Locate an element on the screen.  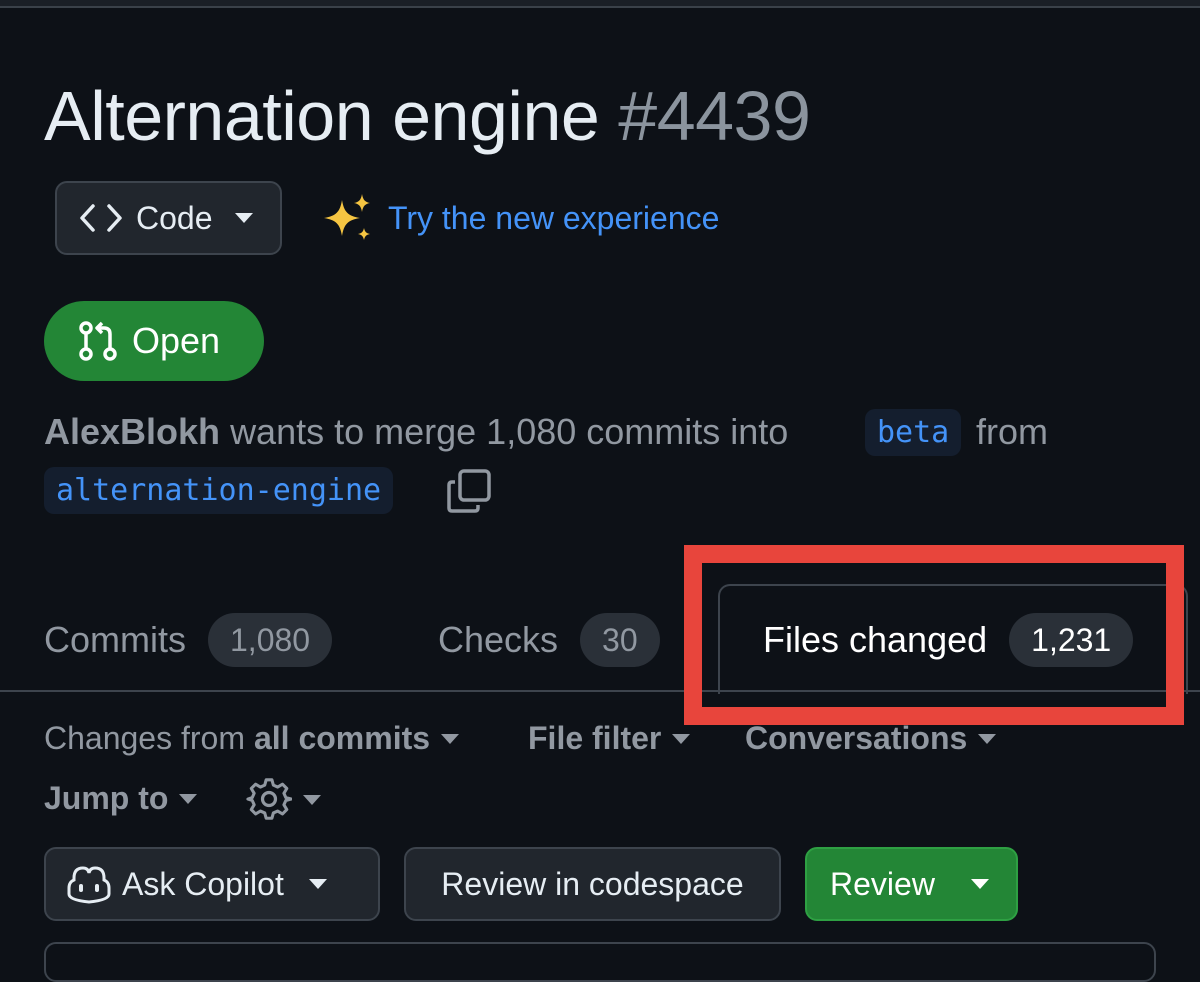
conversations-label: Conversations is located at coordinates (856, 738).